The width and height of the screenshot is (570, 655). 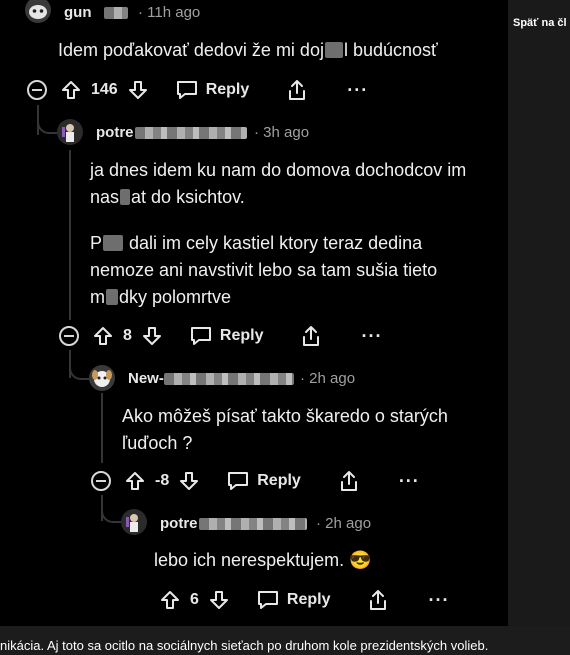 What do you see at coordinates (194, 599) in the screenshot?
I see `vote-score: 6` at bounding box center [194, 599].